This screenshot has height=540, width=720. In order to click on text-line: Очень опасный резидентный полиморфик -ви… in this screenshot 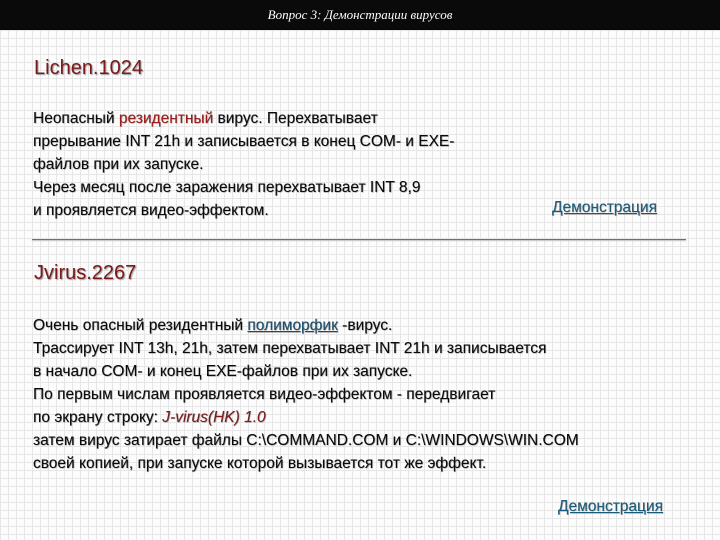, I will do `click(212, 325)`.